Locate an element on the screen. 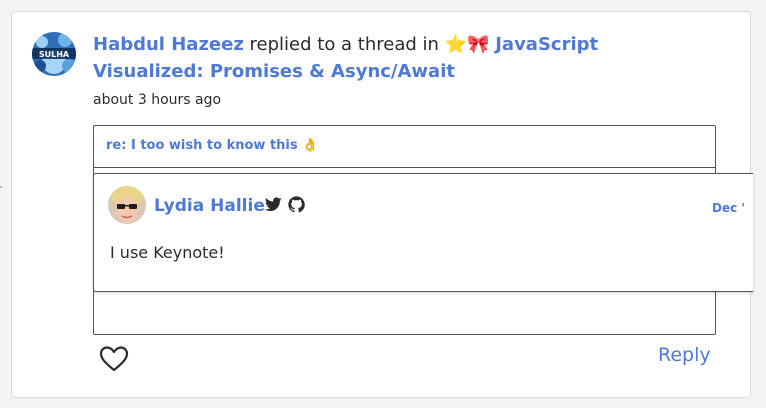  like-button is located at coordinates (114, 359).